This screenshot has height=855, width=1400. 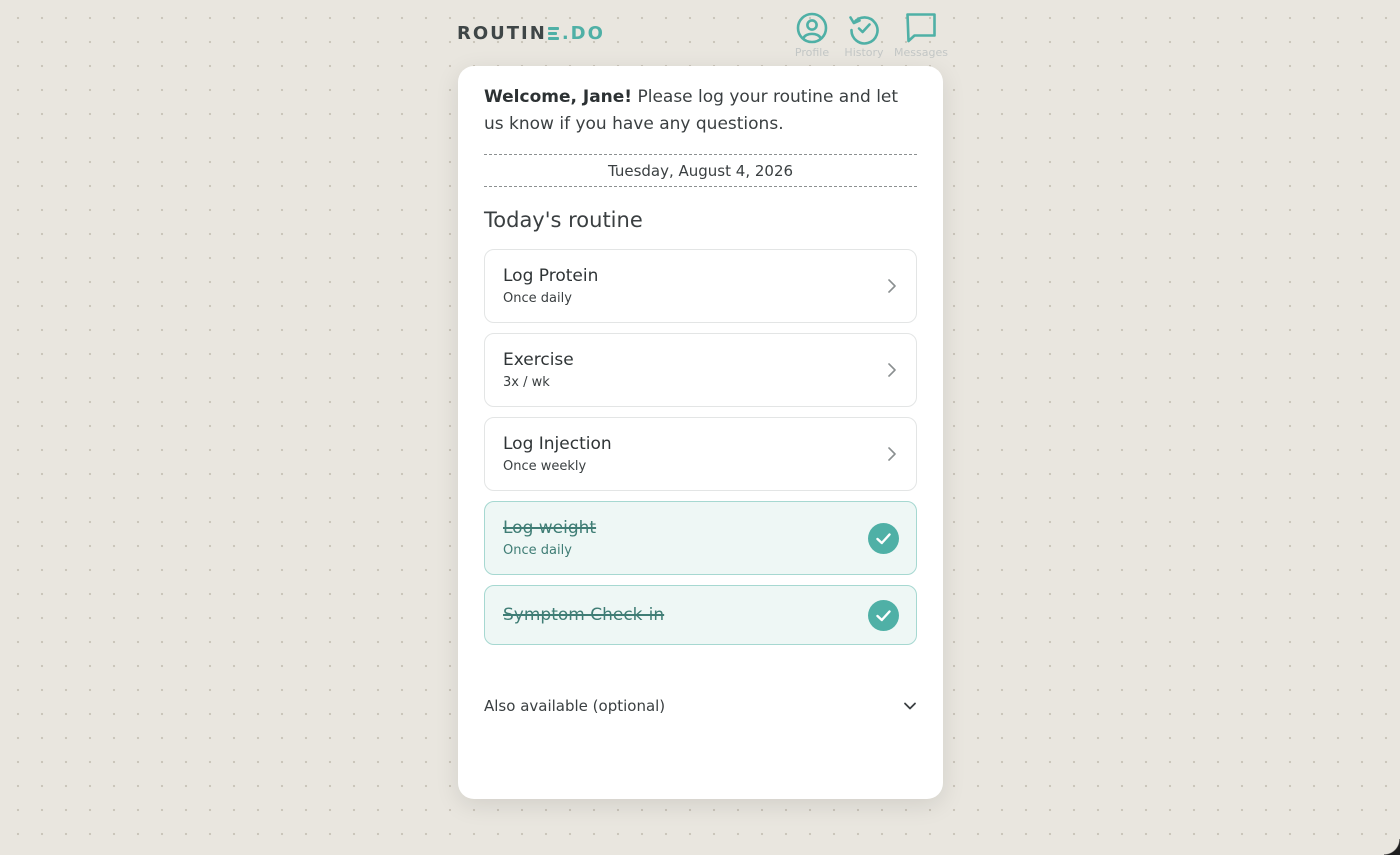 I want to click on task-name: Log Injection, so click(x=557, y=444).